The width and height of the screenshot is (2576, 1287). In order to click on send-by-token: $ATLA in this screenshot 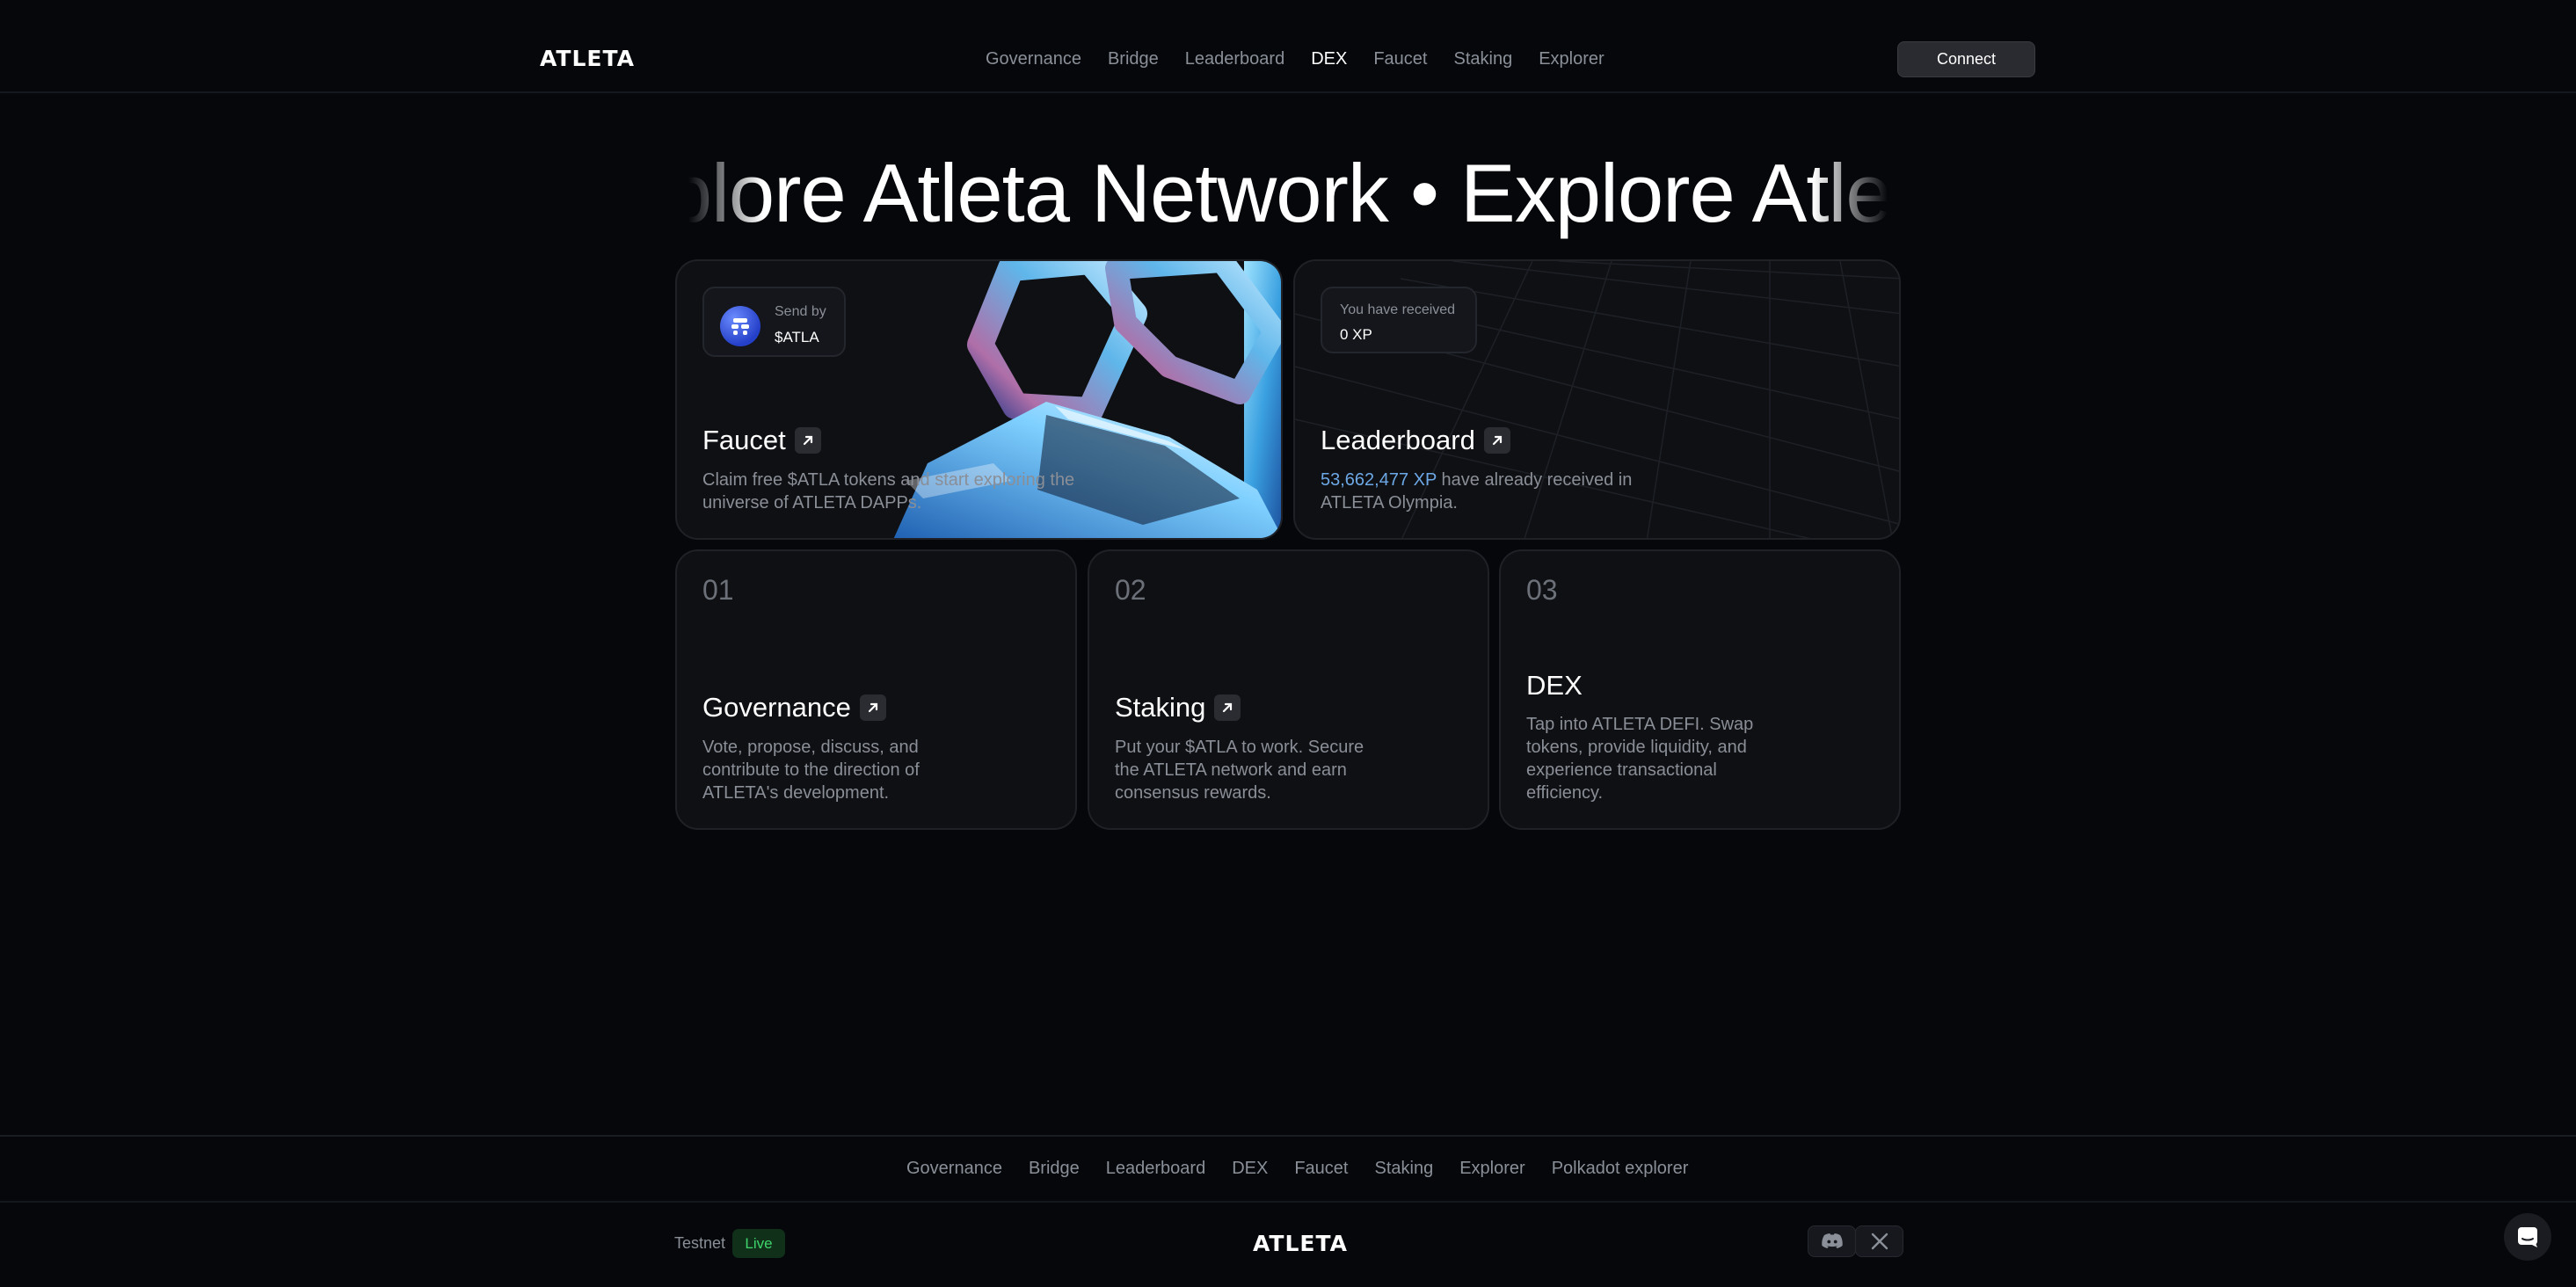, I will do `click(797, 337)`.